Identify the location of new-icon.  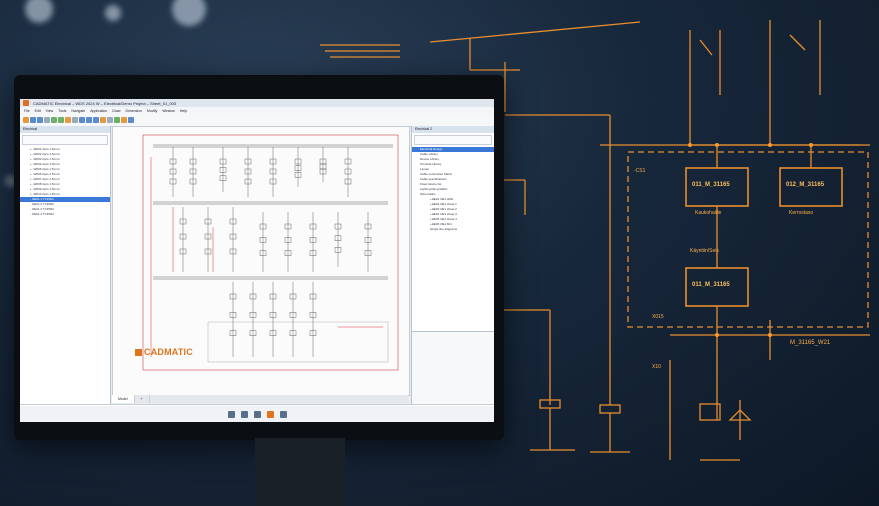
(26, 120).